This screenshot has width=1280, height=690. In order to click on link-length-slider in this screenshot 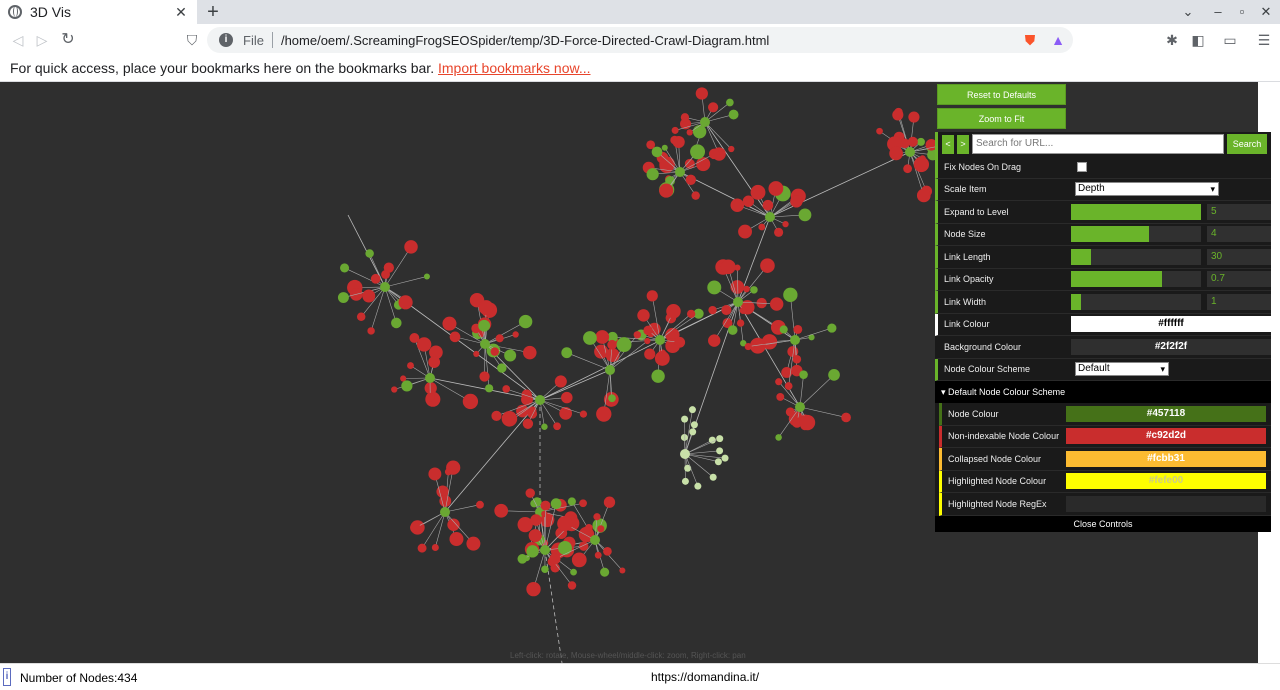, I will do `click(1136, 256)`.